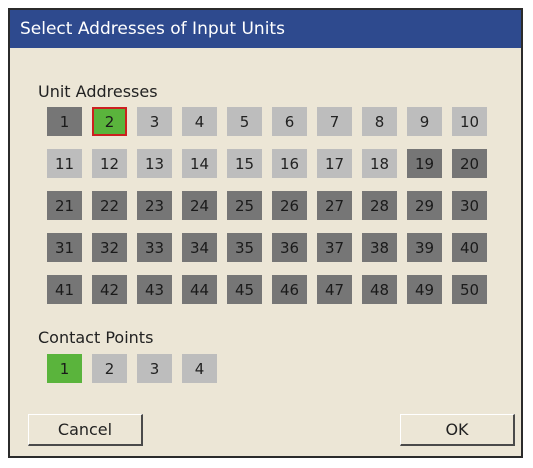  What do you see at coordinates (109, 368) in the screenshot?
I see `contact-point-2: 2` at bounding box center [109, 368].